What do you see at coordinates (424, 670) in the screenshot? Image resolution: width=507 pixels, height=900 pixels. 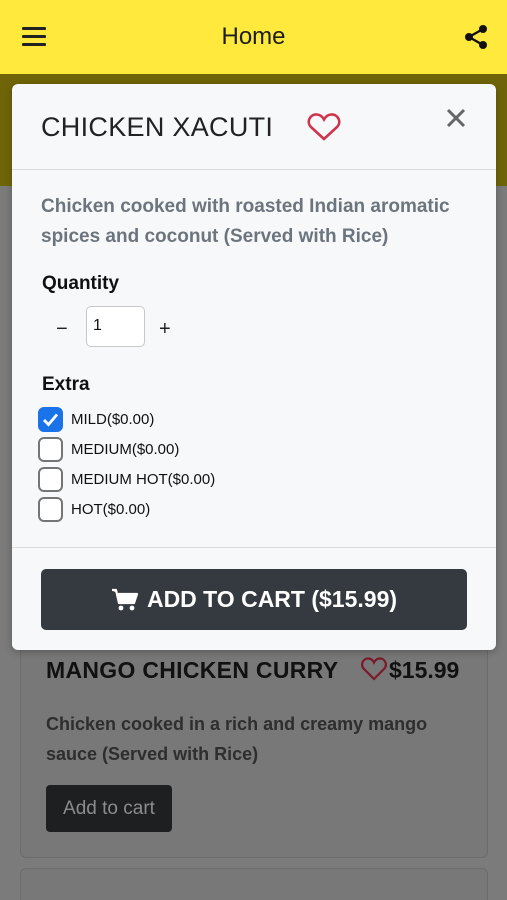 I see `menu-item-price: $15.99` at bounding box center [424, 670].